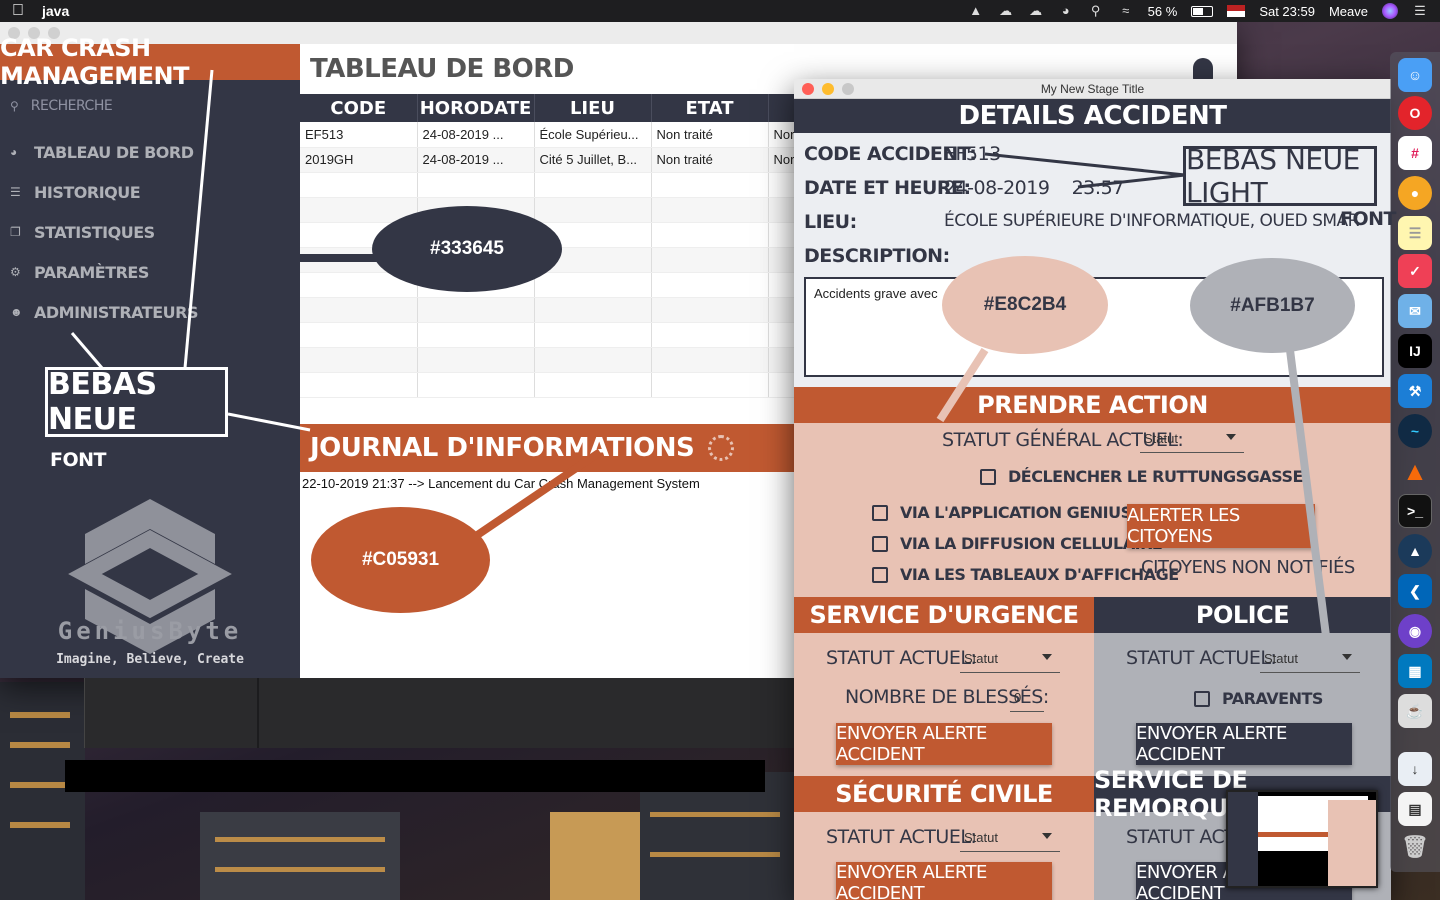 The height and width of the screenshot is (900, 1440). What do you see at coordinates (15, 232) in the screenshot?
I see `copy-icon: ❐` at bounding box center [15, 232].